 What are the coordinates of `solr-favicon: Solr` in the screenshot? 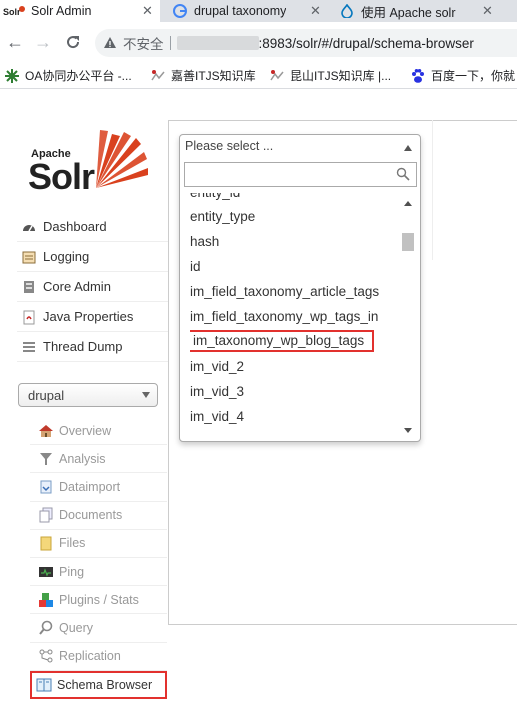 It's located at (14, 11).